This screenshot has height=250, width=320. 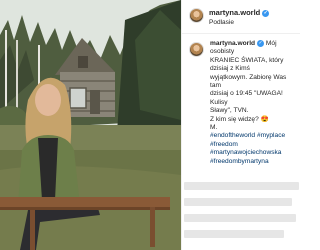 I want to click on post-header: martyna.world ✓ Podlasie, so click(x=241, y=17).